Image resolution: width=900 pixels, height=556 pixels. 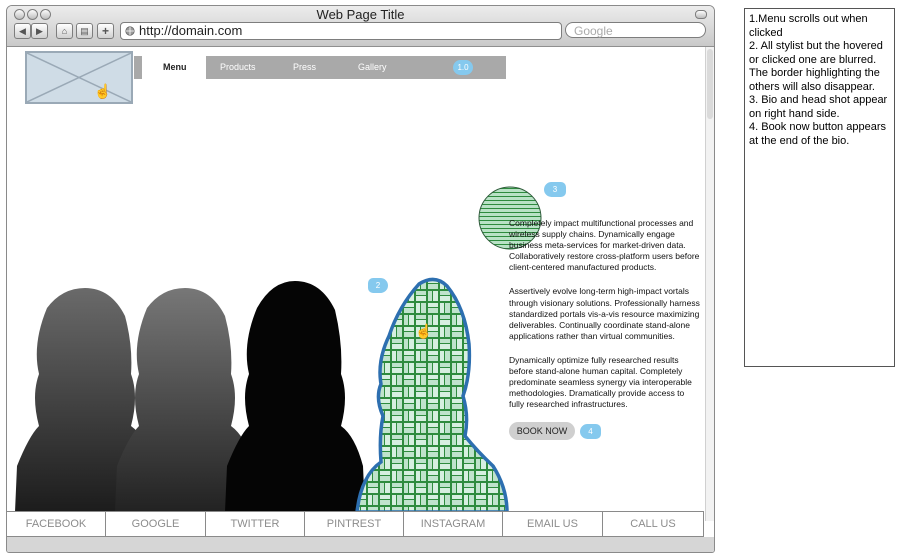 I want to click on home-button: ⌂, so click(x=64, y=31).